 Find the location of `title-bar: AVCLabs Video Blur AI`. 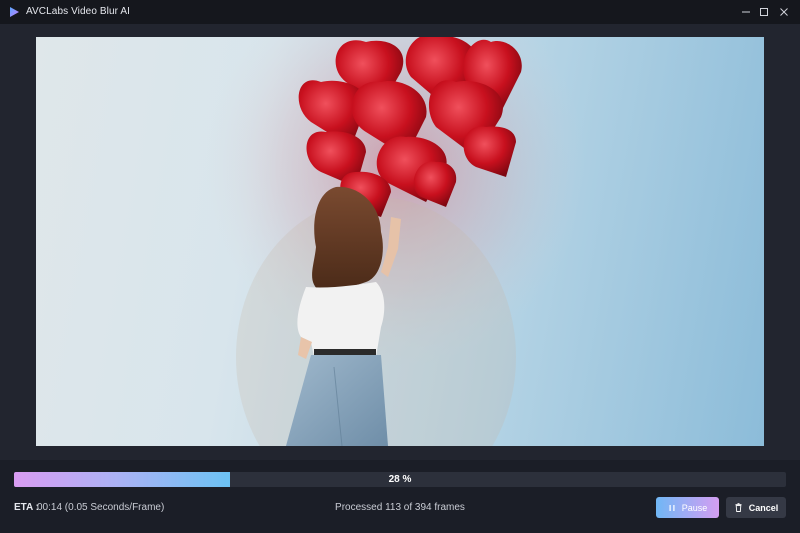

title-bar: AVCLabs Video Blur AI is located at coordinates (400, 12).